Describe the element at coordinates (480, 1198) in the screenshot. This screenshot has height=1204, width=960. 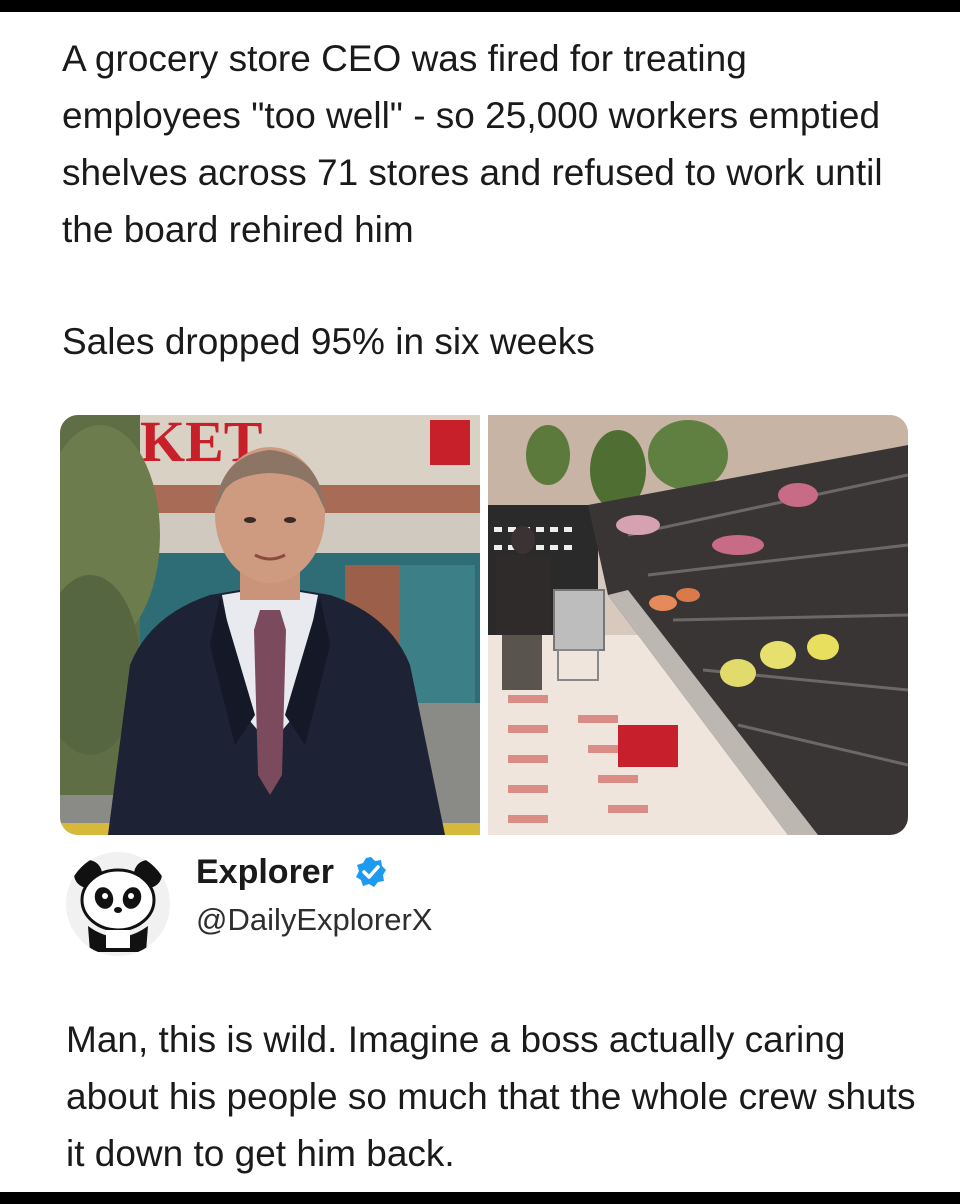
I see `bottom-border` at that location.